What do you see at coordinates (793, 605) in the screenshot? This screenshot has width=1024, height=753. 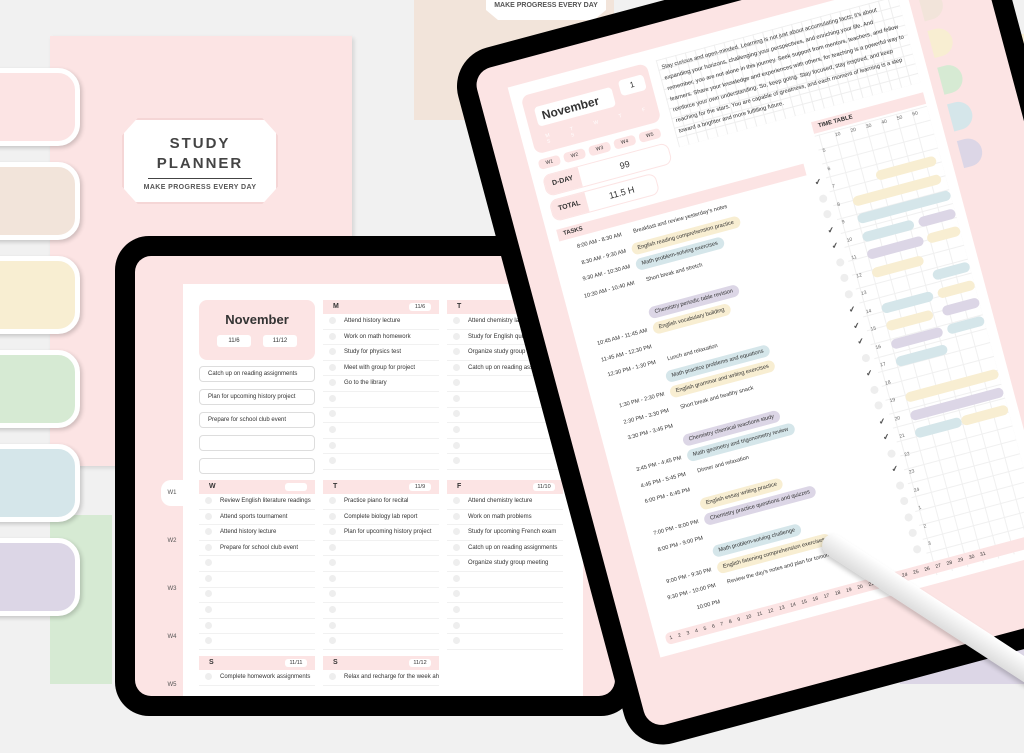 I see `day-strip-item: 14` at bounding box center [793, 605].